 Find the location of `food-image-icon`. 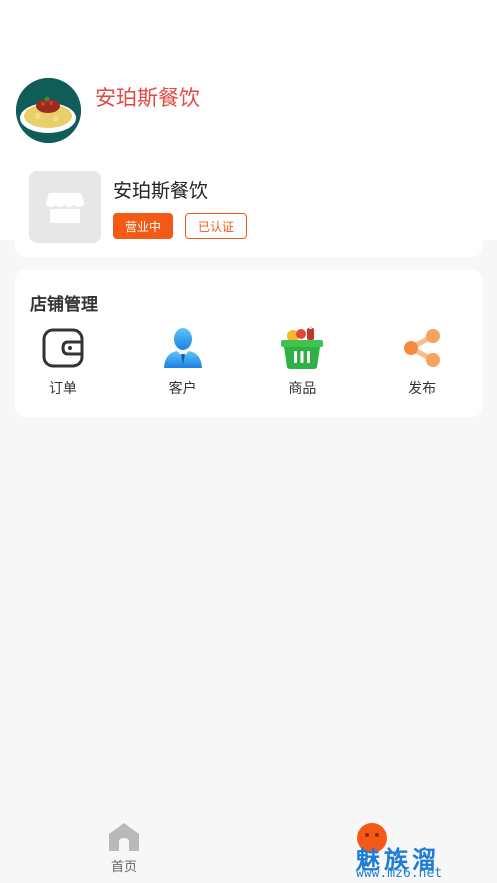

food-image-icon is located at coordinates (48, 110).